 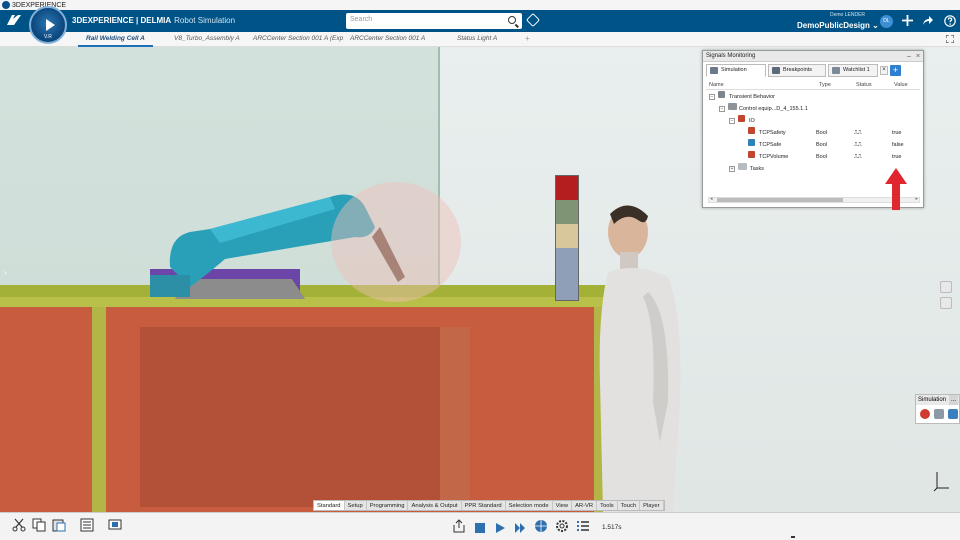 What do you see at coordinates (585, 505) in the screenshot?
I see `actbar-ar-vr: AR-VR` at bounding box center [585, 505].